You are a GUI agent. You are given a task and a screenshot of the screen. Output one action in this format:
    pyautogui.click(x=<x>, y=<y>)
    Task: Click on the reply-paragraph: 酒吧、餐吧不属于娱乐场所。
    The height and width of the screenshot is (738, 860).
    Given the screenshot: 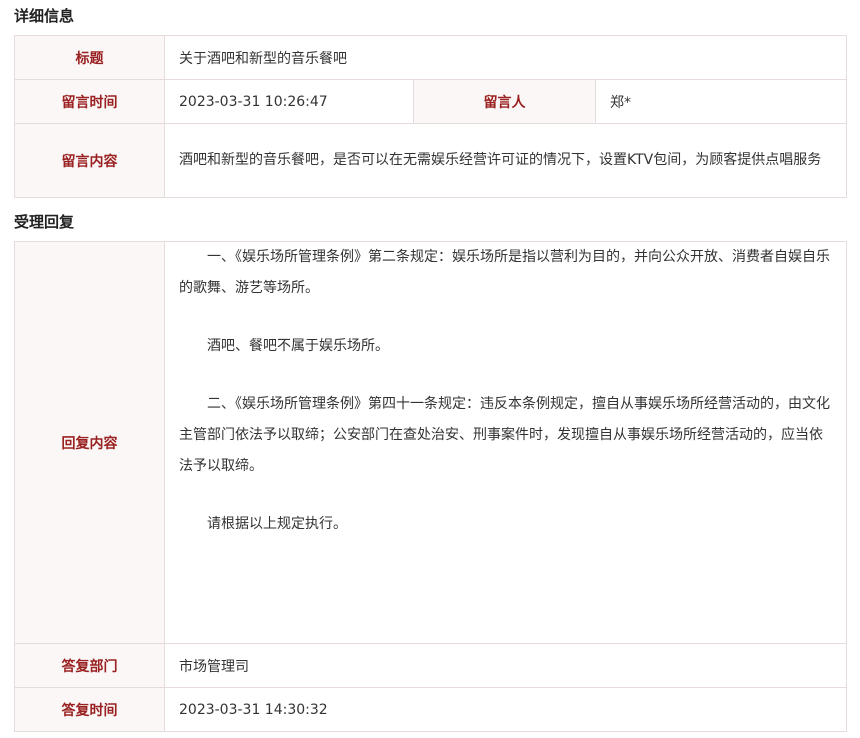 What is the action you would take?
    pyautogui.click(x=298, y=346)
    